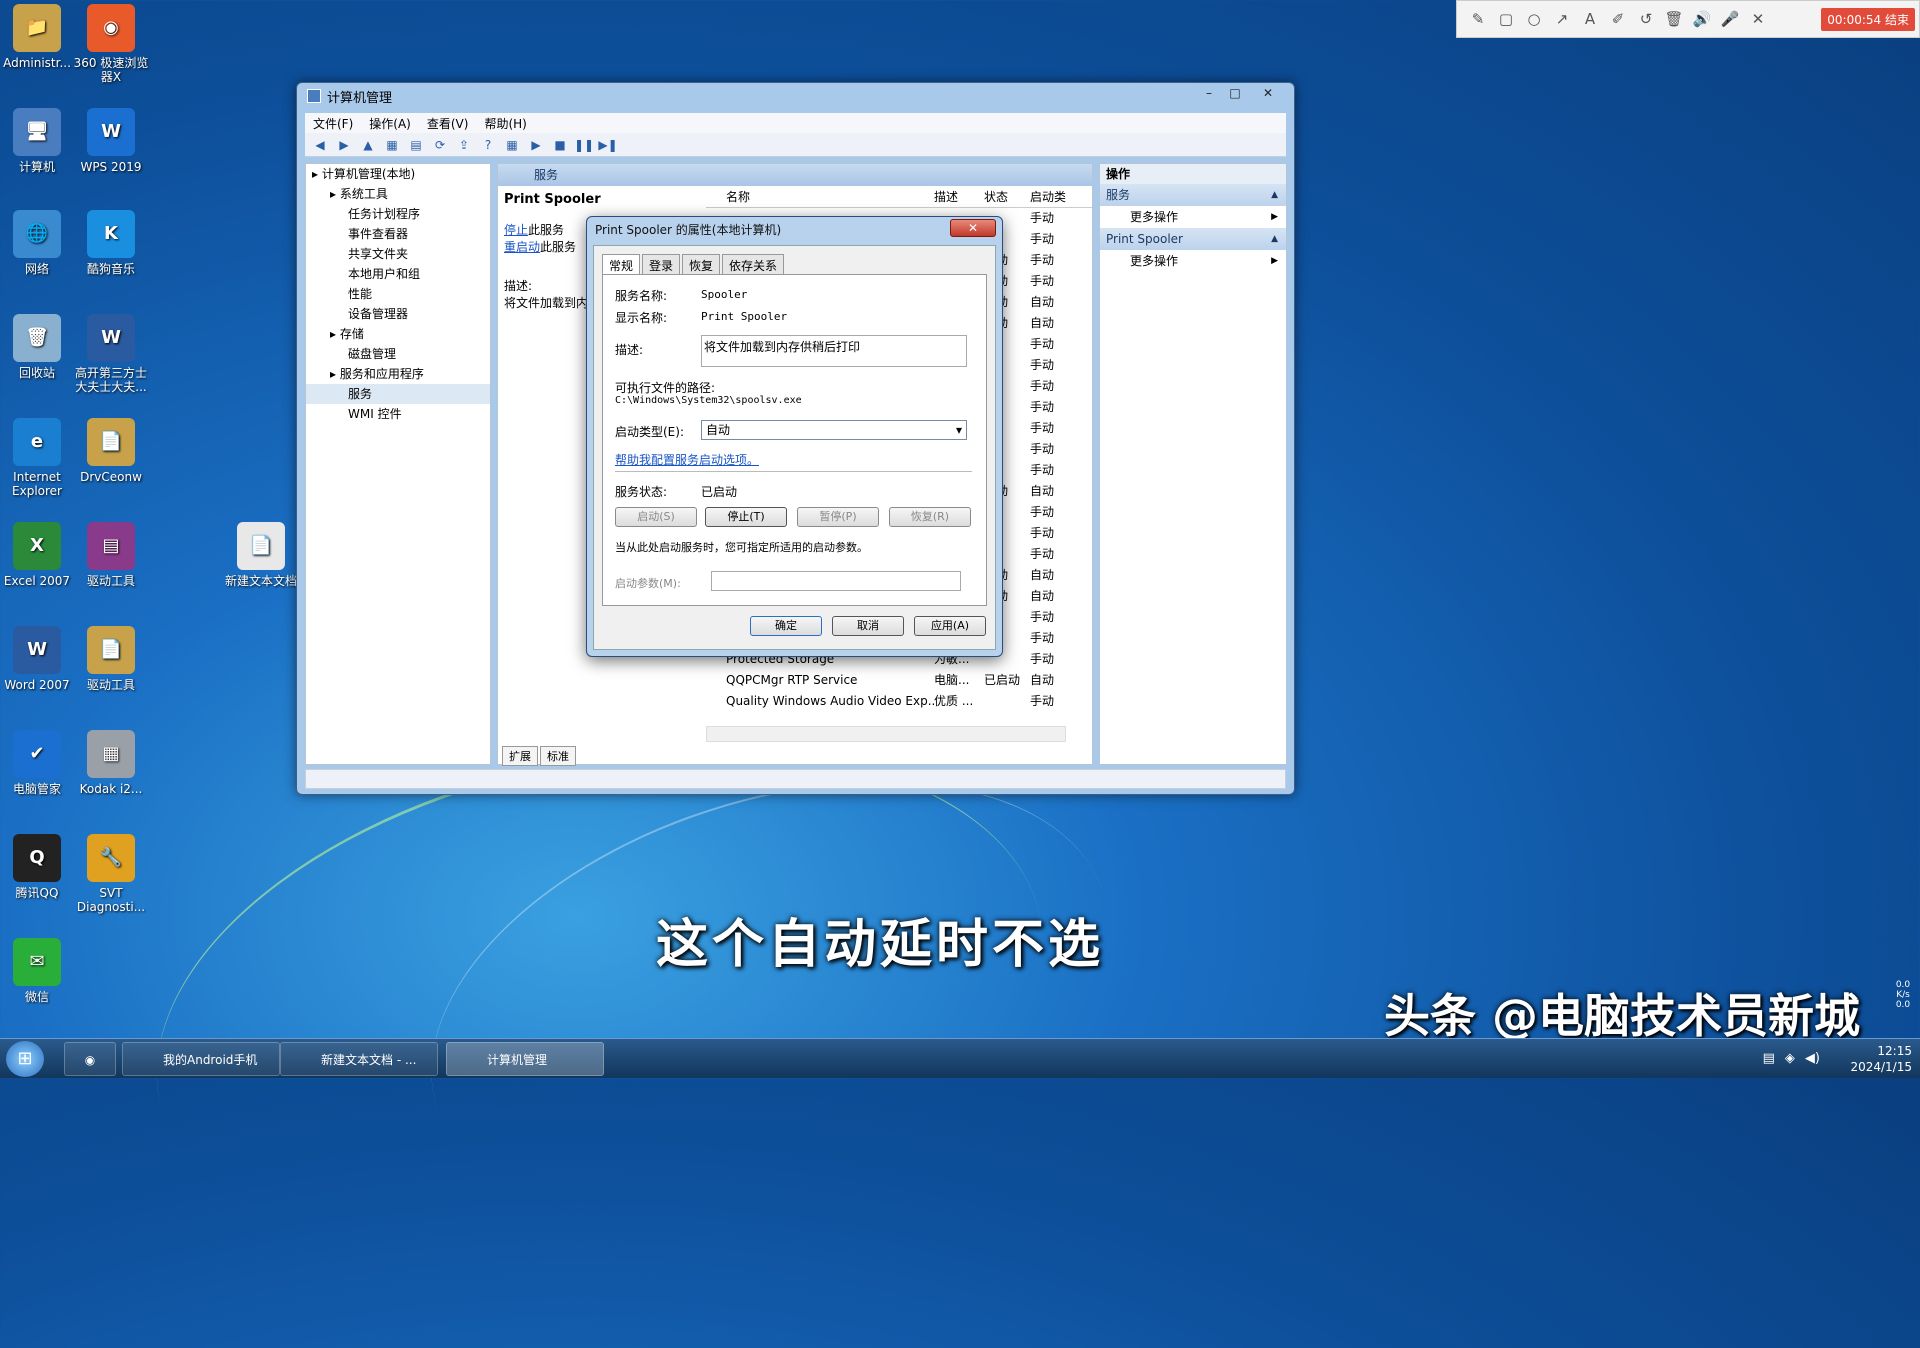 The height and width of the screenshot is (1348, 1920). What do you see at coordinates (398, 414) in the screenshot?
I see `tree-item: WMI 控件` at bounding box center [398, 414].